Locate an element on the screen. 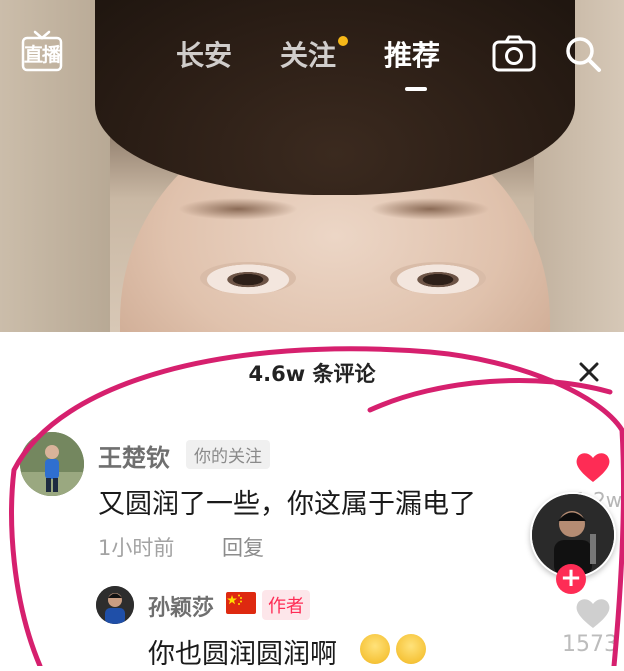 Image resolution: width=624 pixels, height=671 pixels. live-button: 直播 is located at coordinates (42, 52).